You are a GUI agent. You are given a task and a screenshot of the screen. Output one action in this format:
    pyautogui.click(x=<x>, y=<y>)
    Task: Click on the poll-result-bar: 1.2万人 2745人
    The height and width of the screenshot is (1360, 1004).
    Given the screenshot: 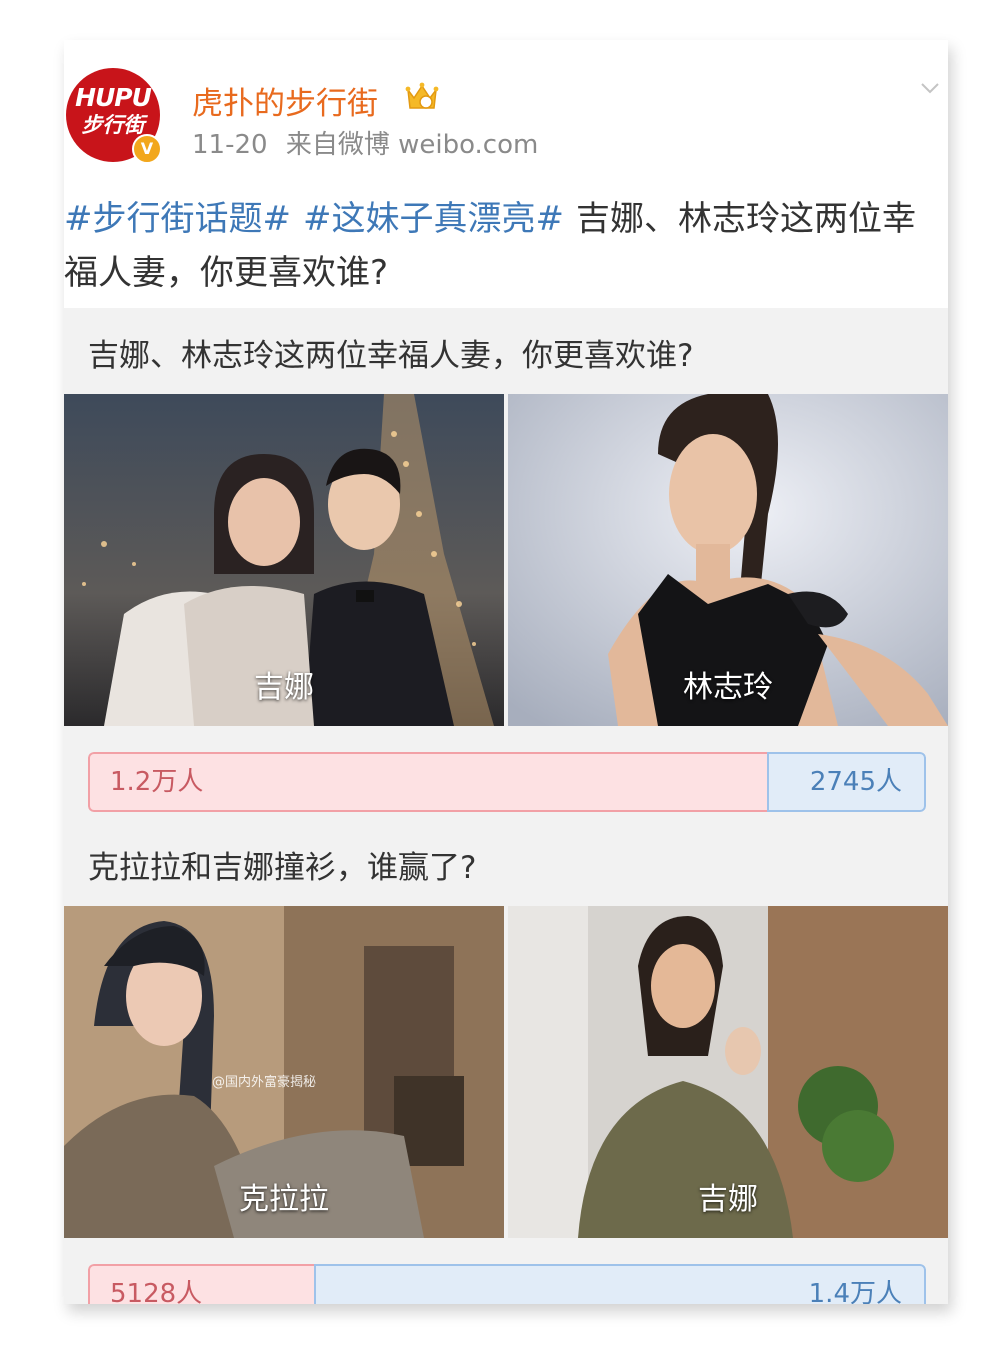 What is the action you would take?
    pyautogui.click(x=507, y=782)
    